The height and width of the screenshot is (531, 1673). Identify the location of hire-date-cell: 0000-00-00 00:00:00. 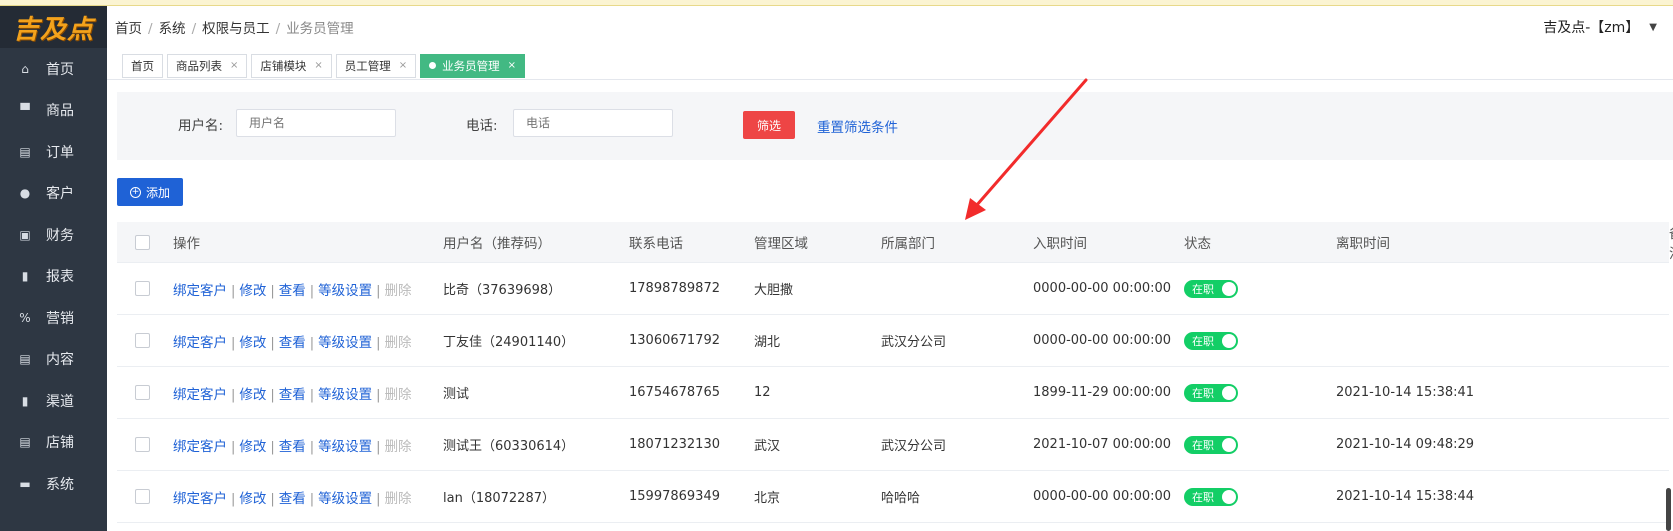
(1108, 340).